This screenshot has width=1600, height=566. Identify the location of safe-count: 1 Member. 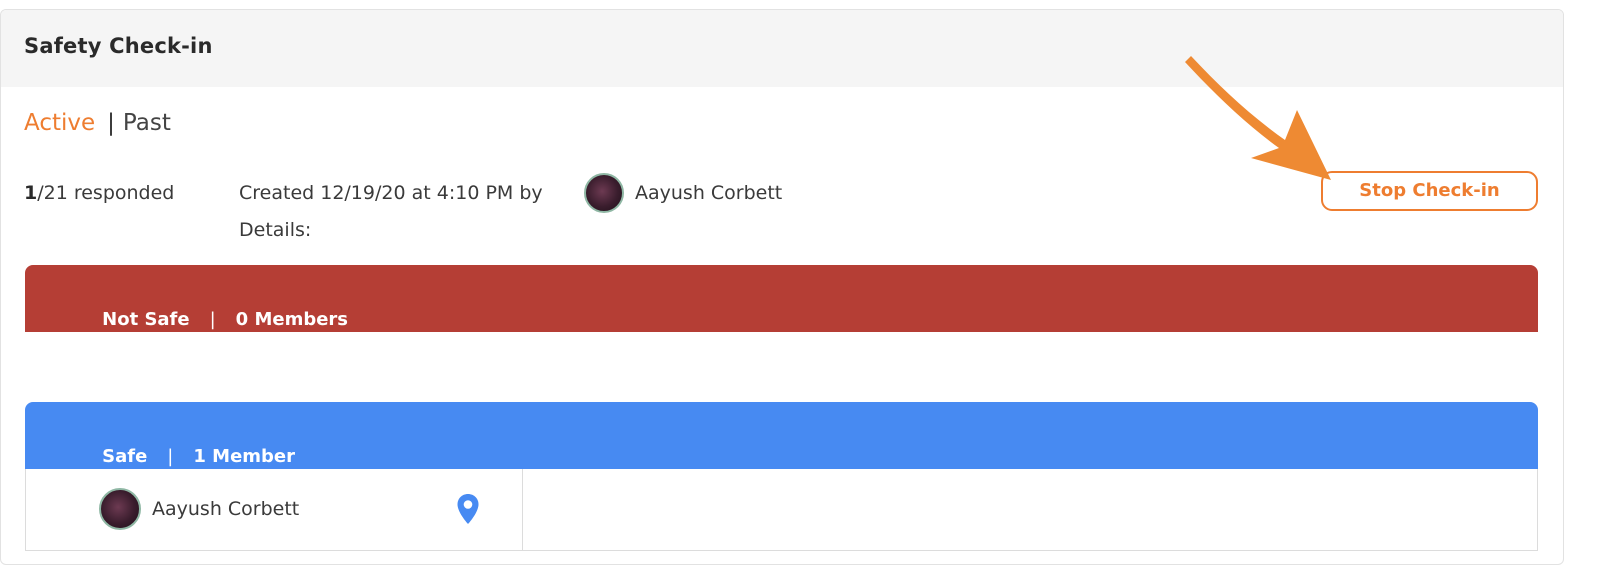
(244, 456).